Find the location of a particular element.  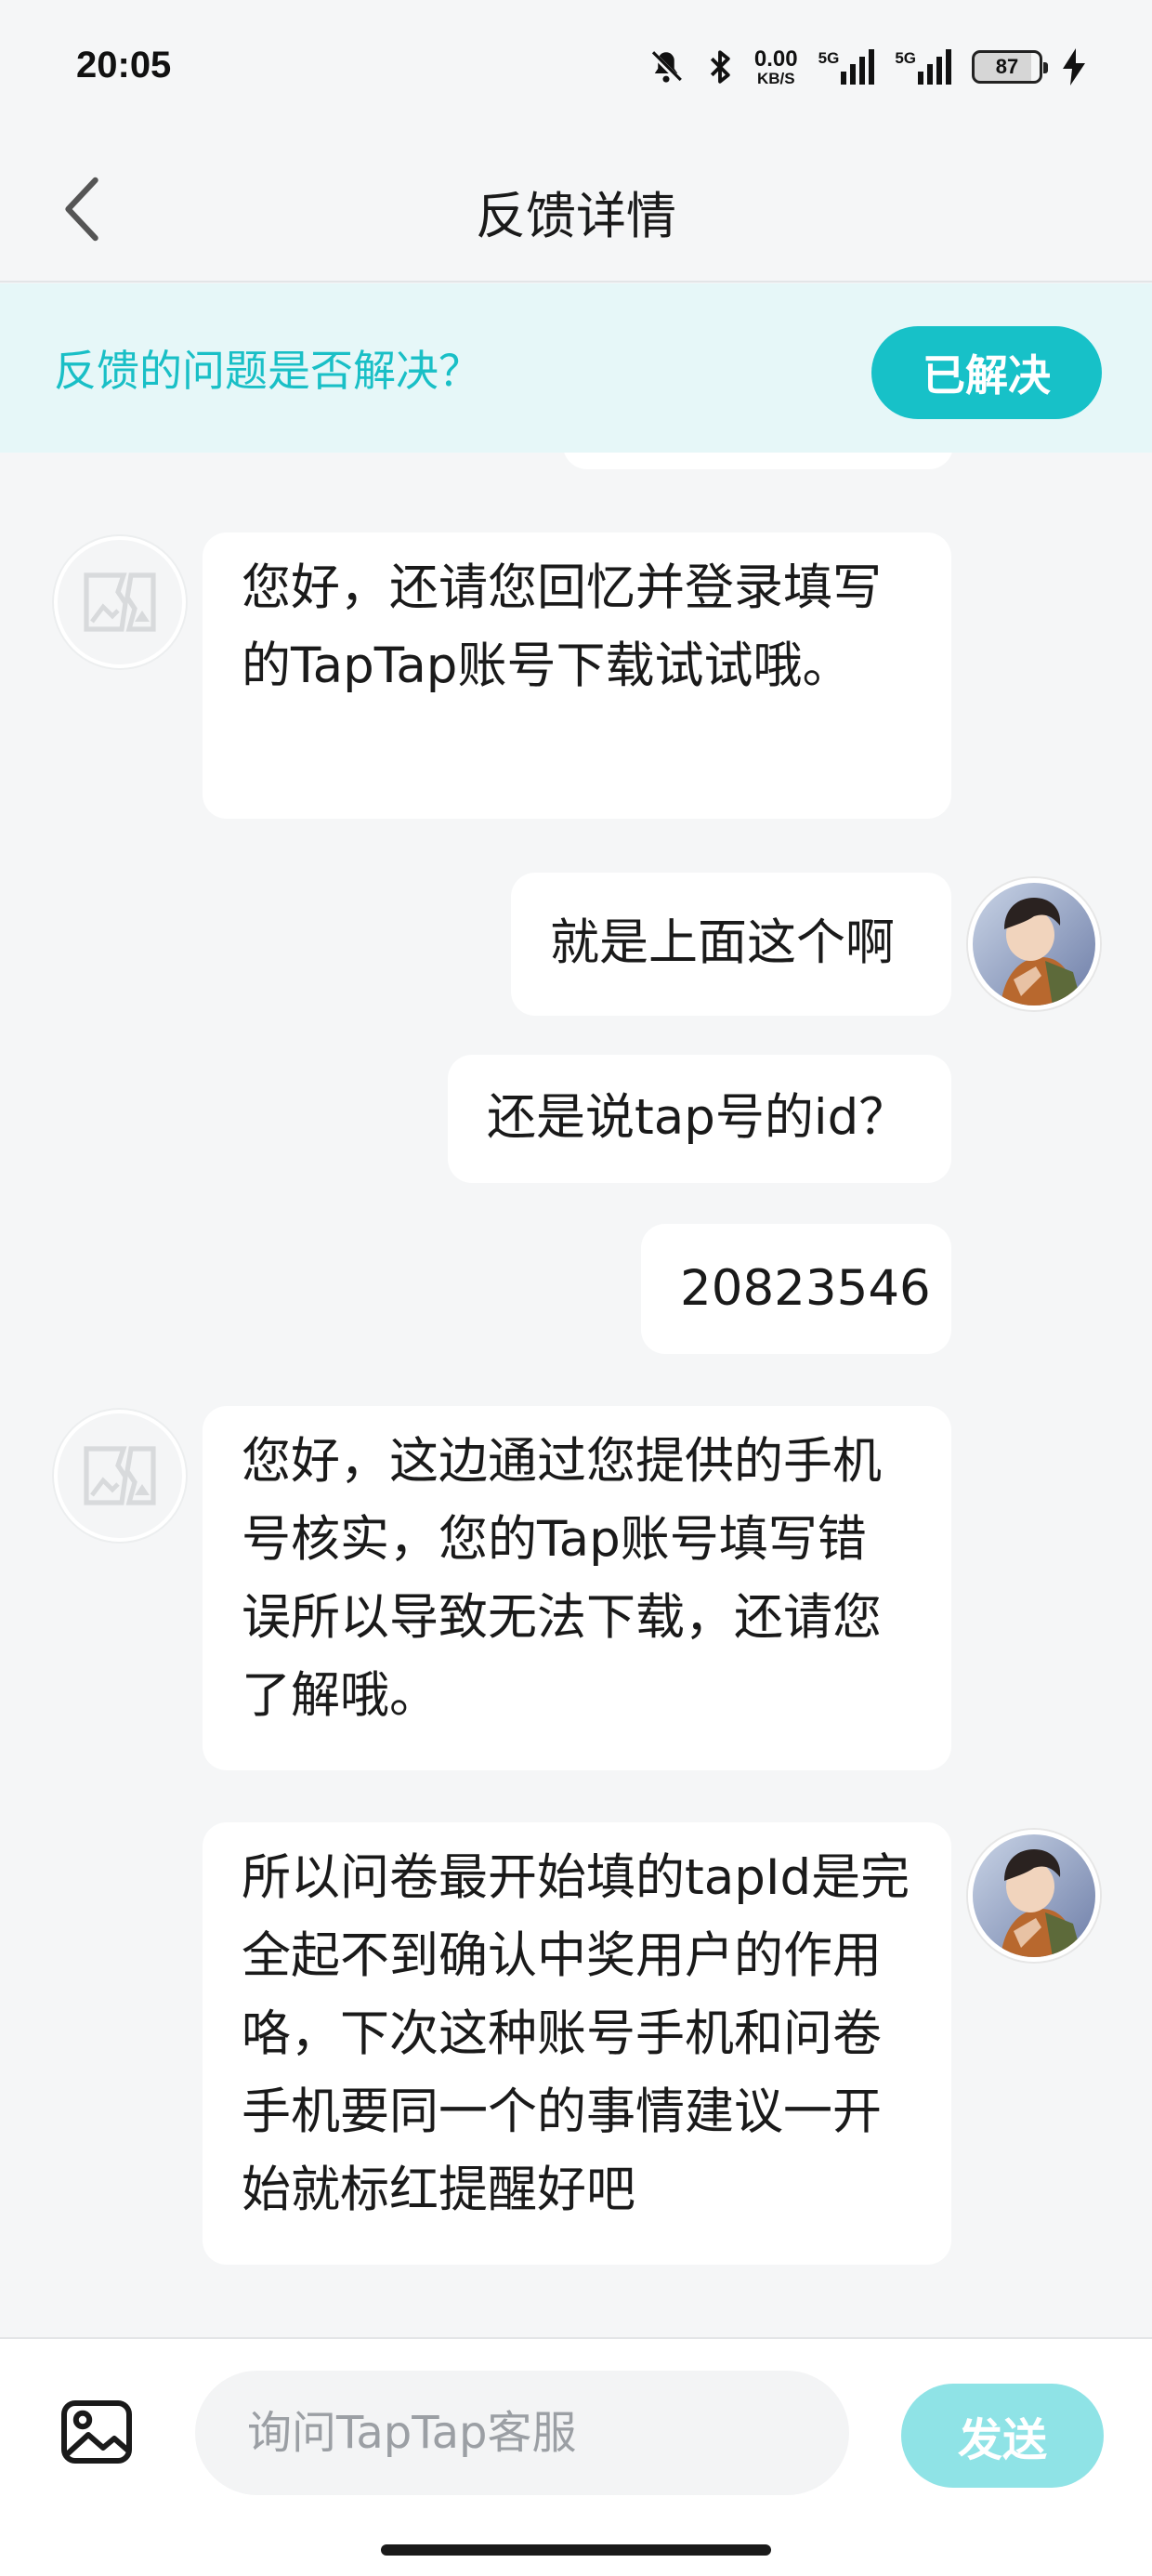

image-upload-button is located at coordinates (97, 2432).